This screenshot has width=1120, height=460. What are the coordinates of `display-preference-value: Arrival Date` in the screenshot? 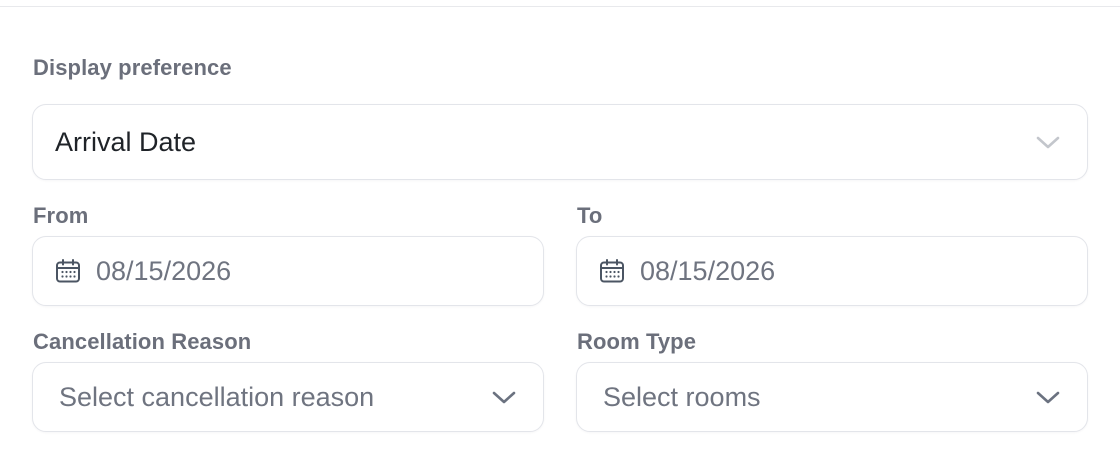 It's located at (126, 141).